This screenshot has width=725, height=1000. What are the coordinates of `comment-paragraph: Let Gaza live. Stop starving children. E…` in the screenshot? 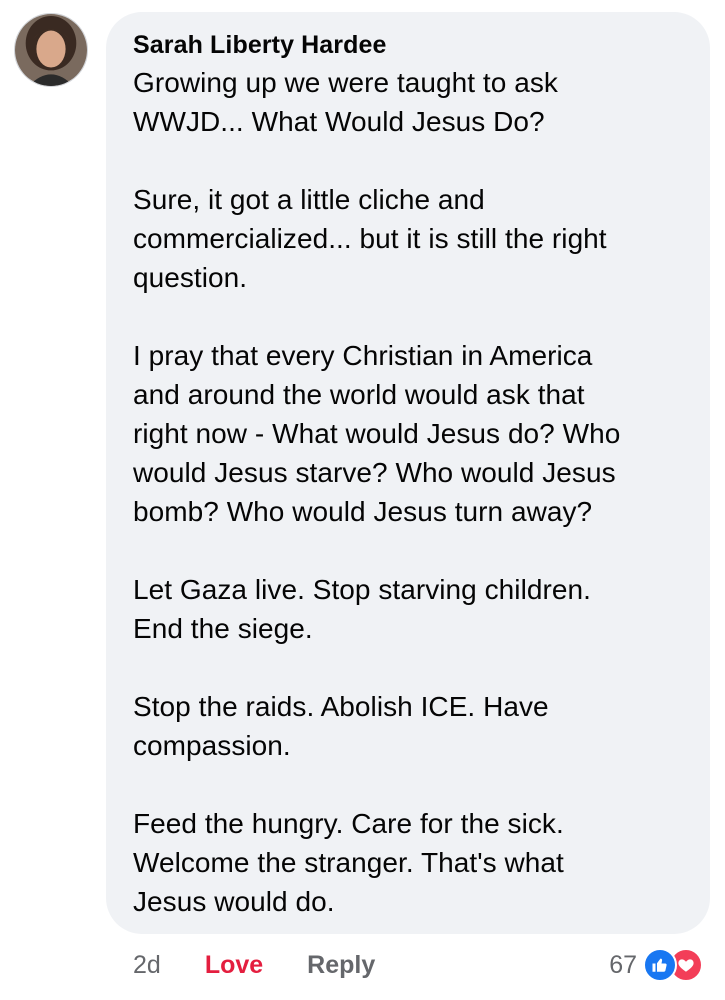 It's located at (408, 609).